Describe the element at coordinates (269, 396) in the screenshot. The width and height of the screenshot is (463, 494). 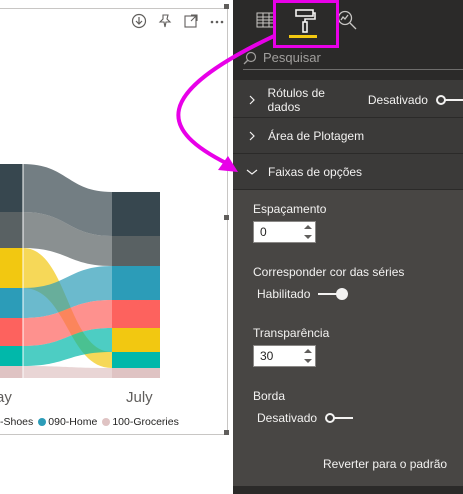
I see `border-label: Borda` at that location.